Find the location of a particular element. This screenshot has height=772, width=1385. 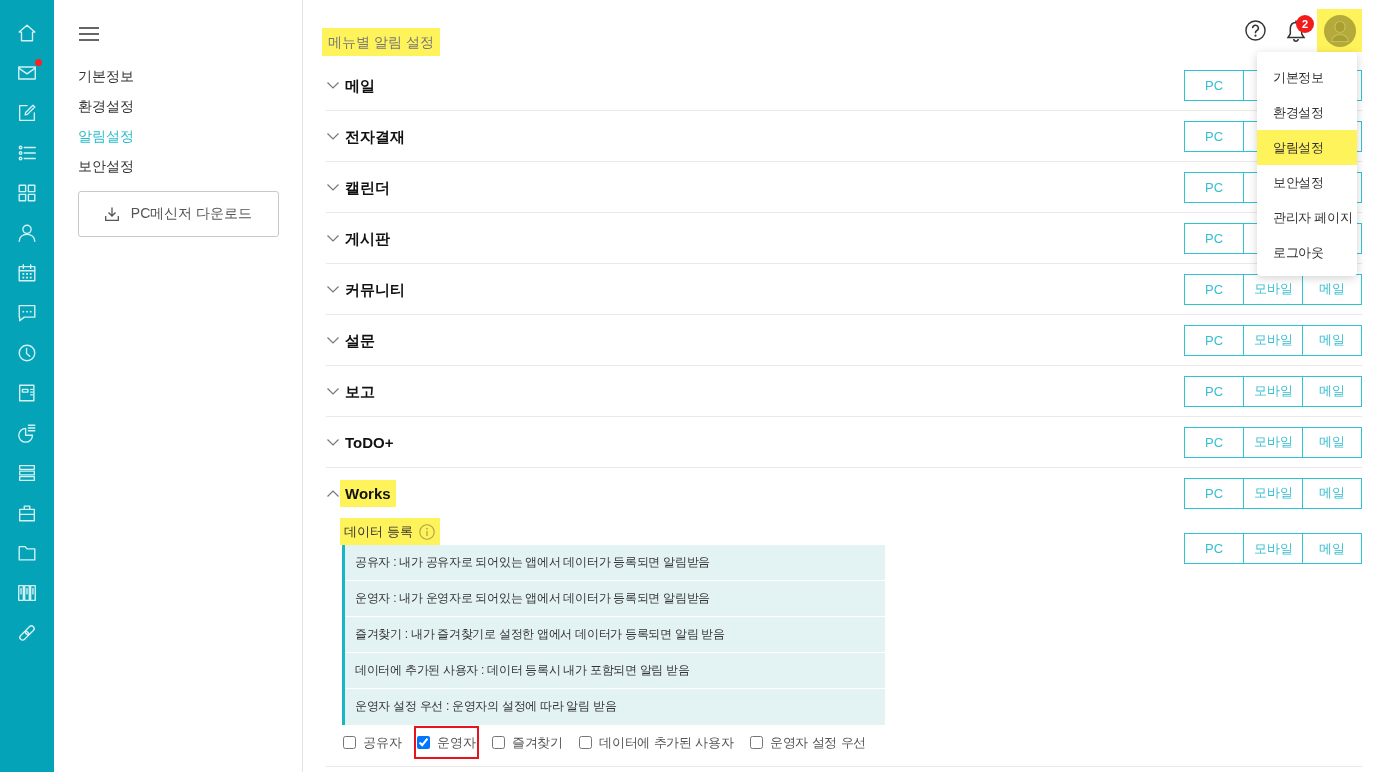

description-text: 공유자 : 내가 공유자로 되어있는 앱에서 데이터가 등록되면 알림받음 is located at coordinates (615, 563).